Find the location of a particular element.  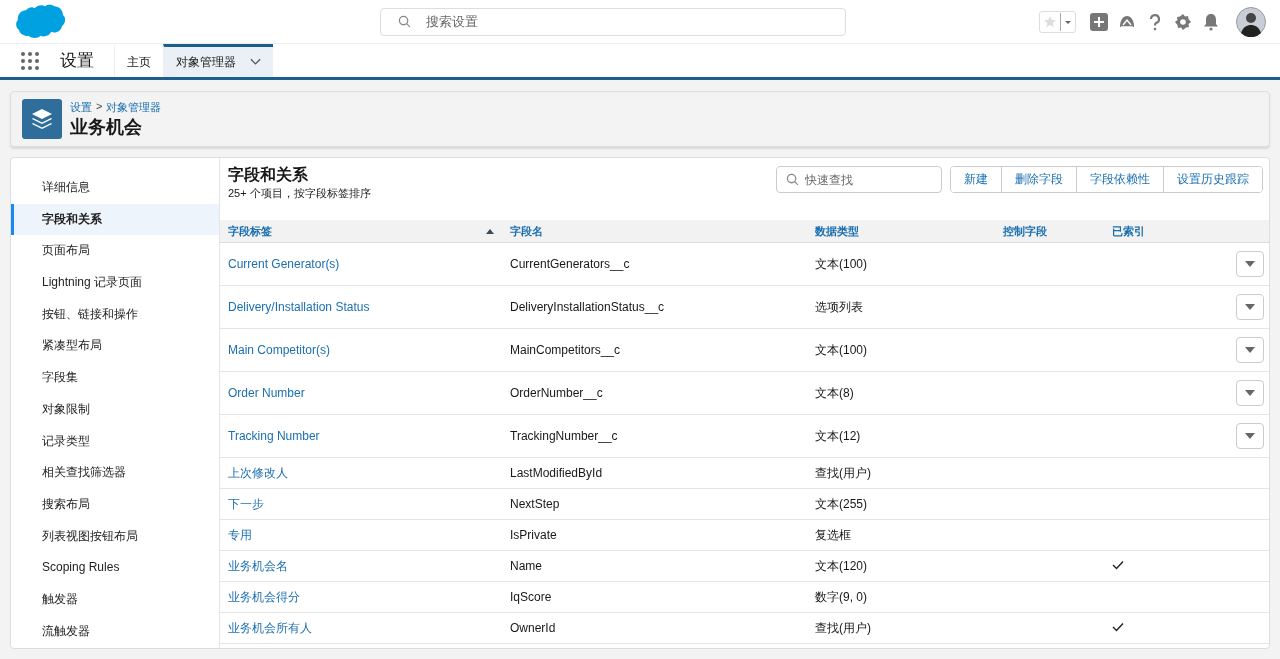

table-cell: IqScore is located at coordinates (654, 597).